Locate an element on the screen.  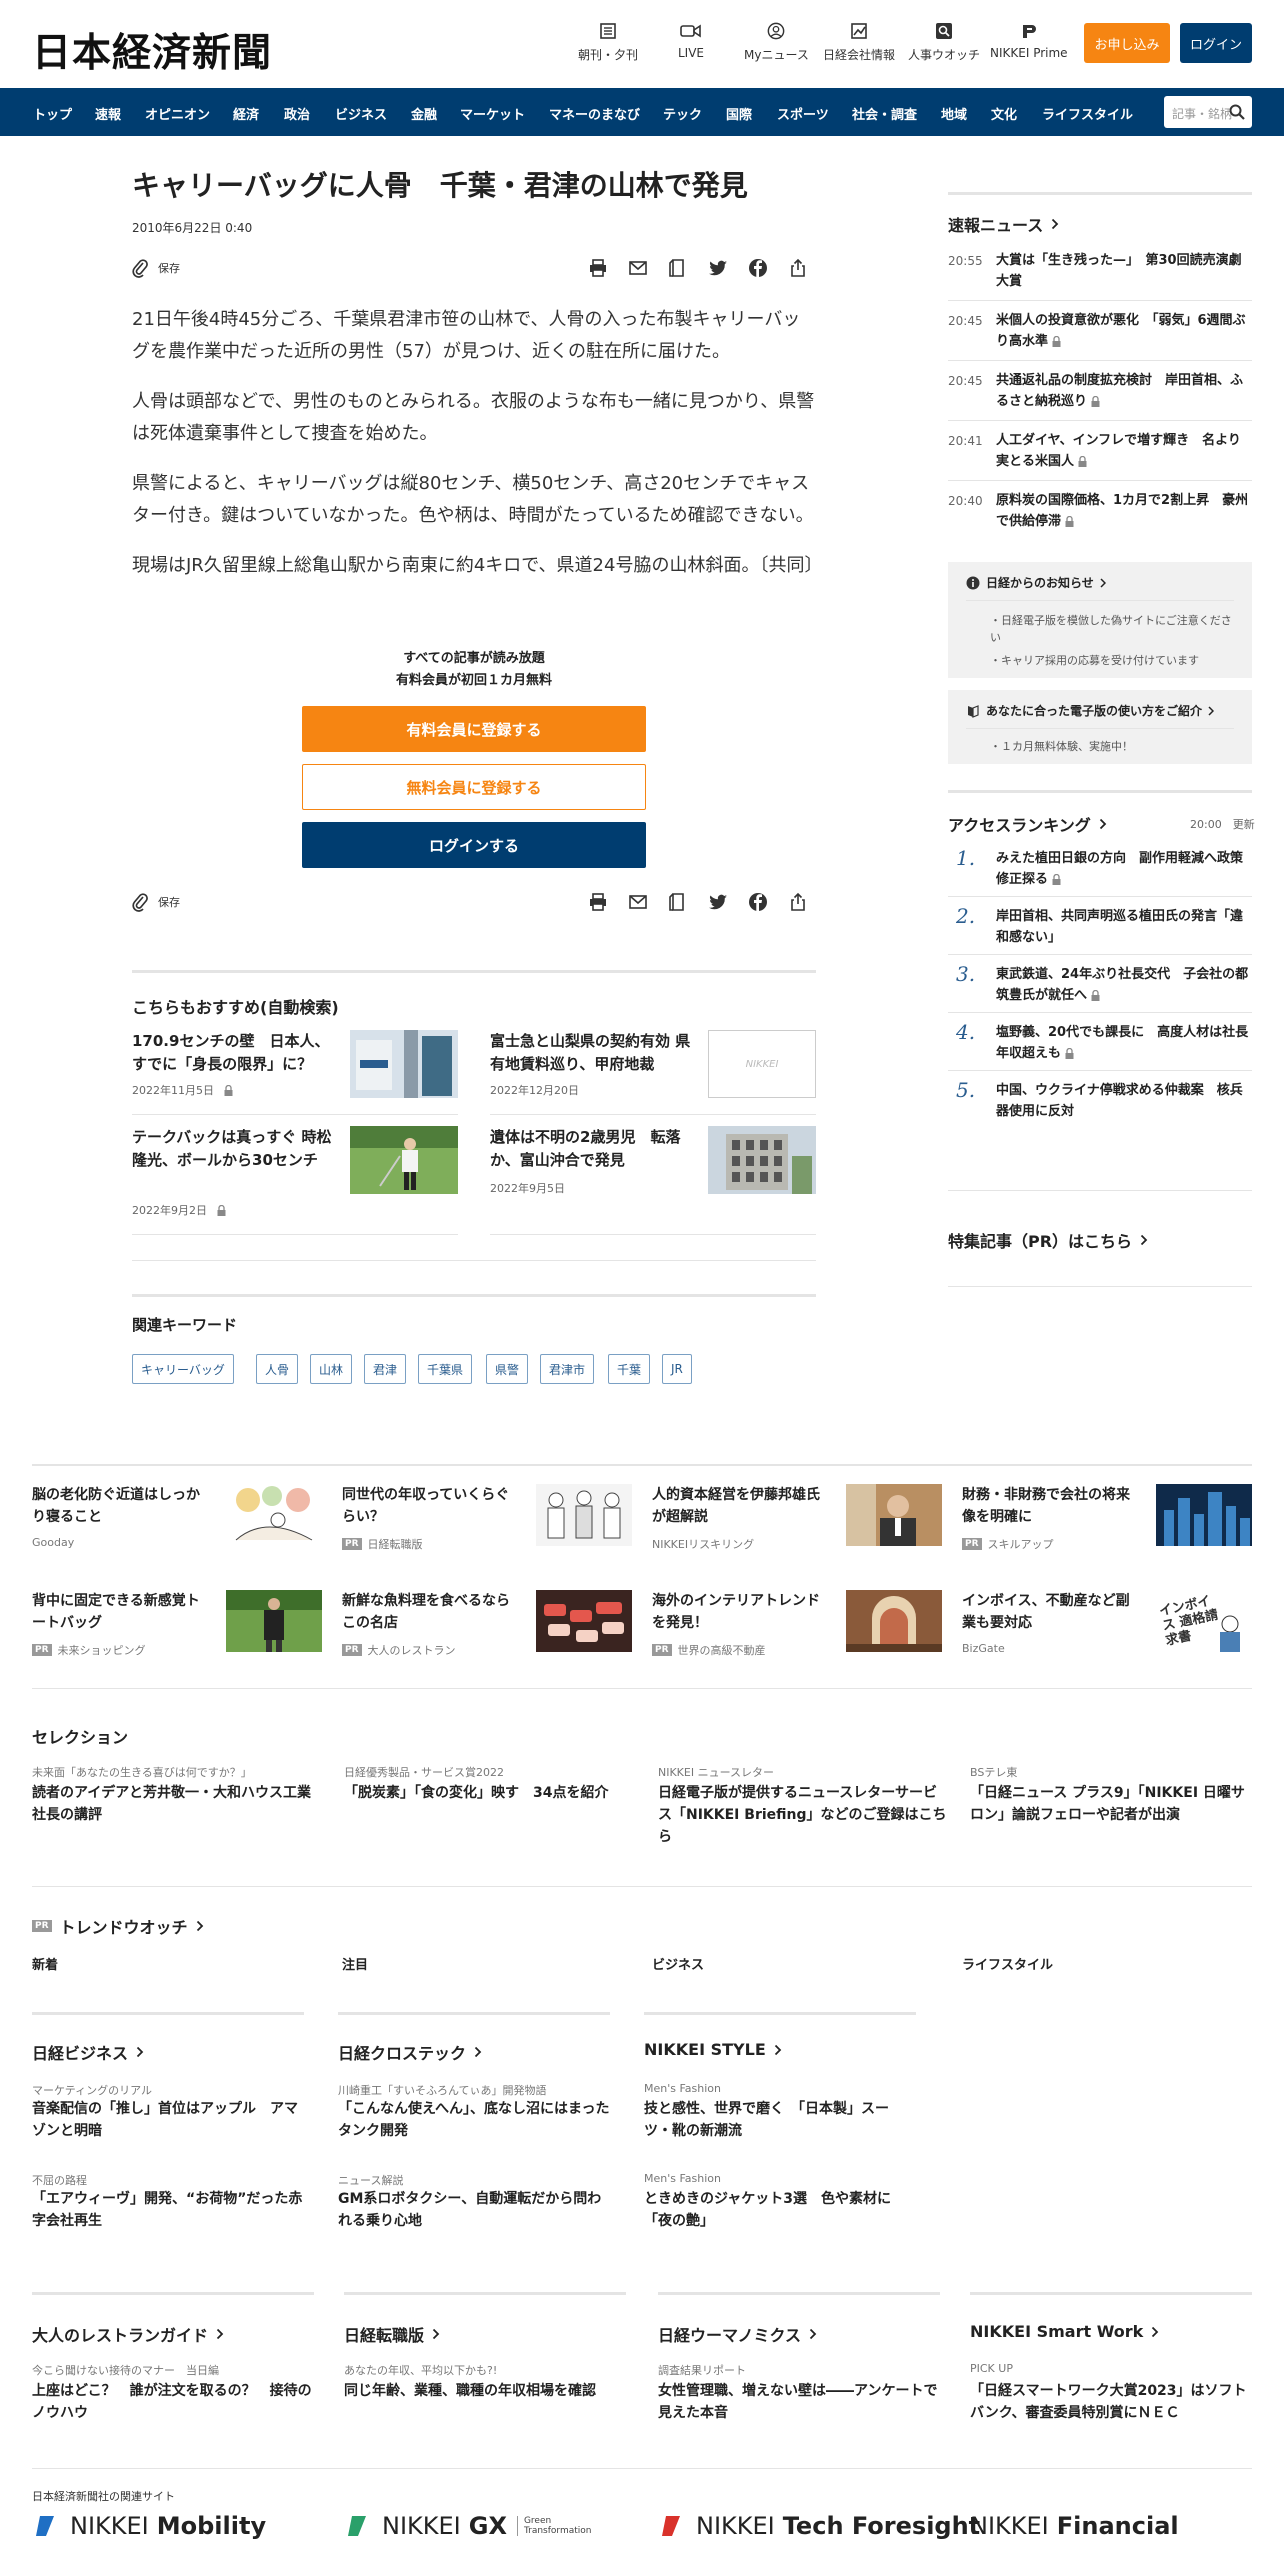
guide-item: ・１カ月無料体験、実施中！ is located at coordinates (1115, 746).